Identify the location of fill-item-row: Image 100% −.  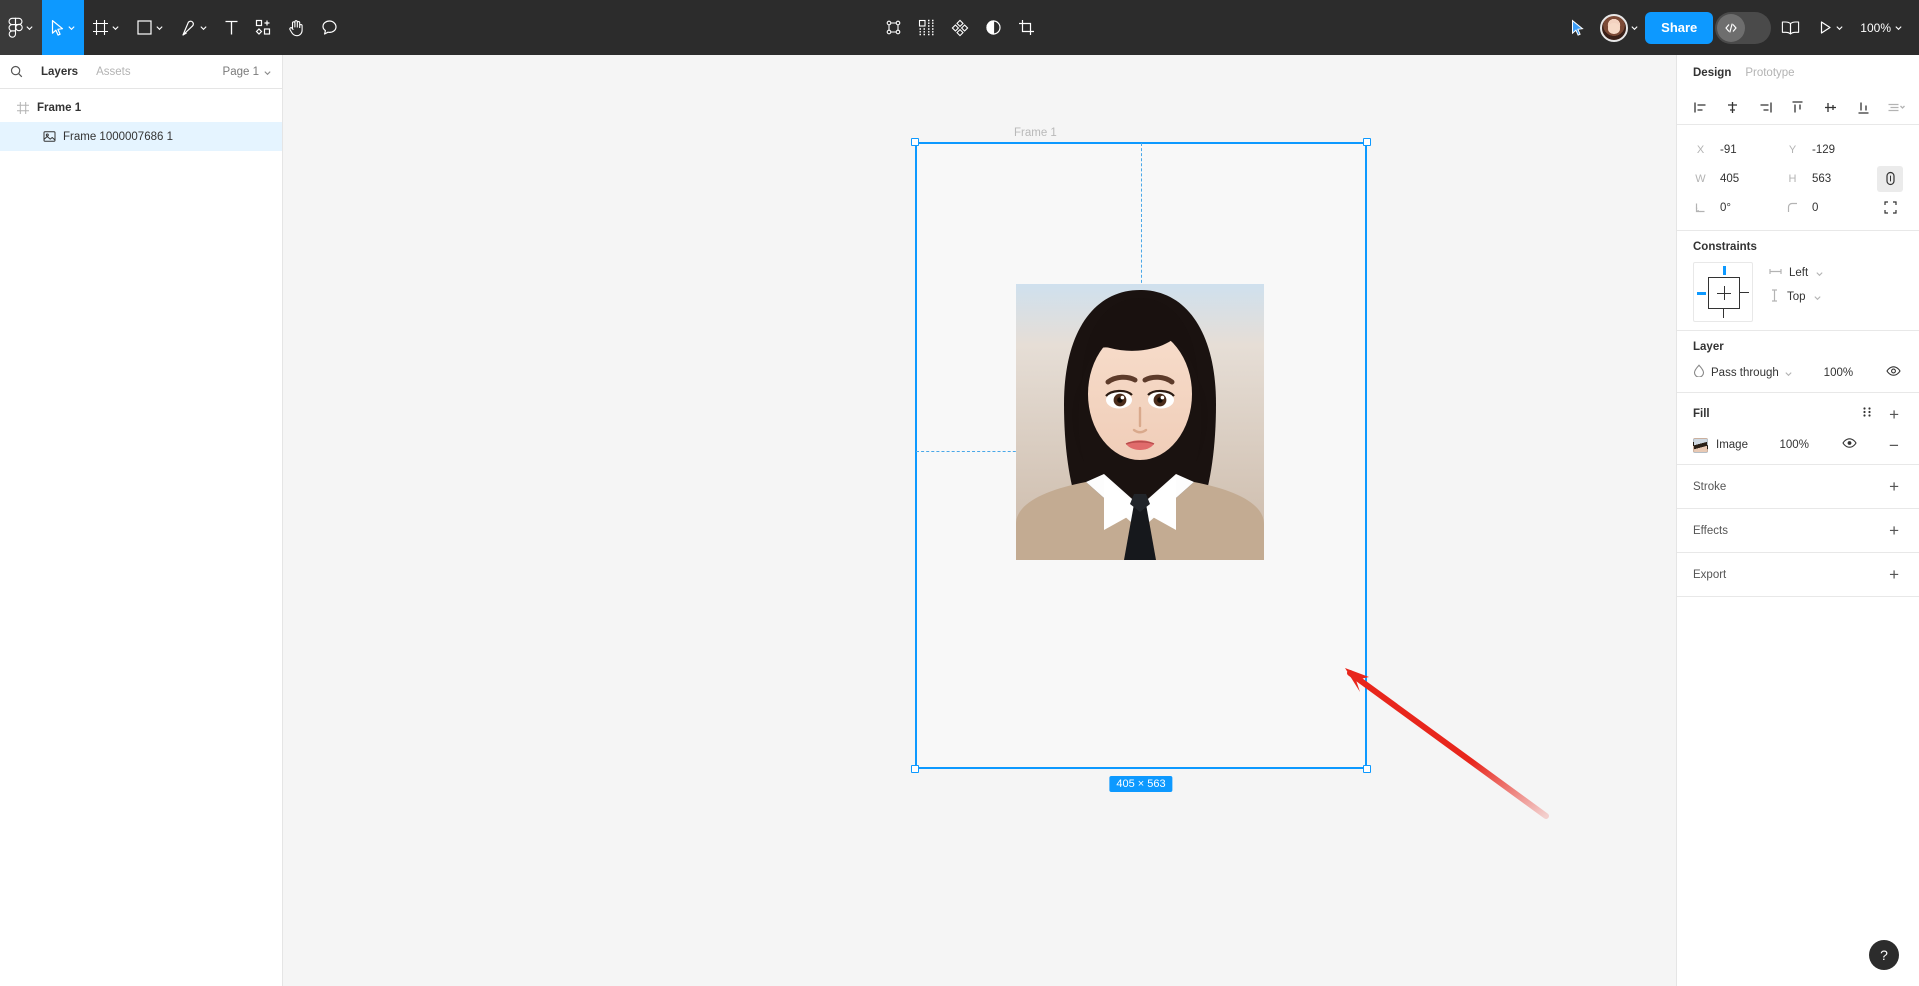
(1798, 445).